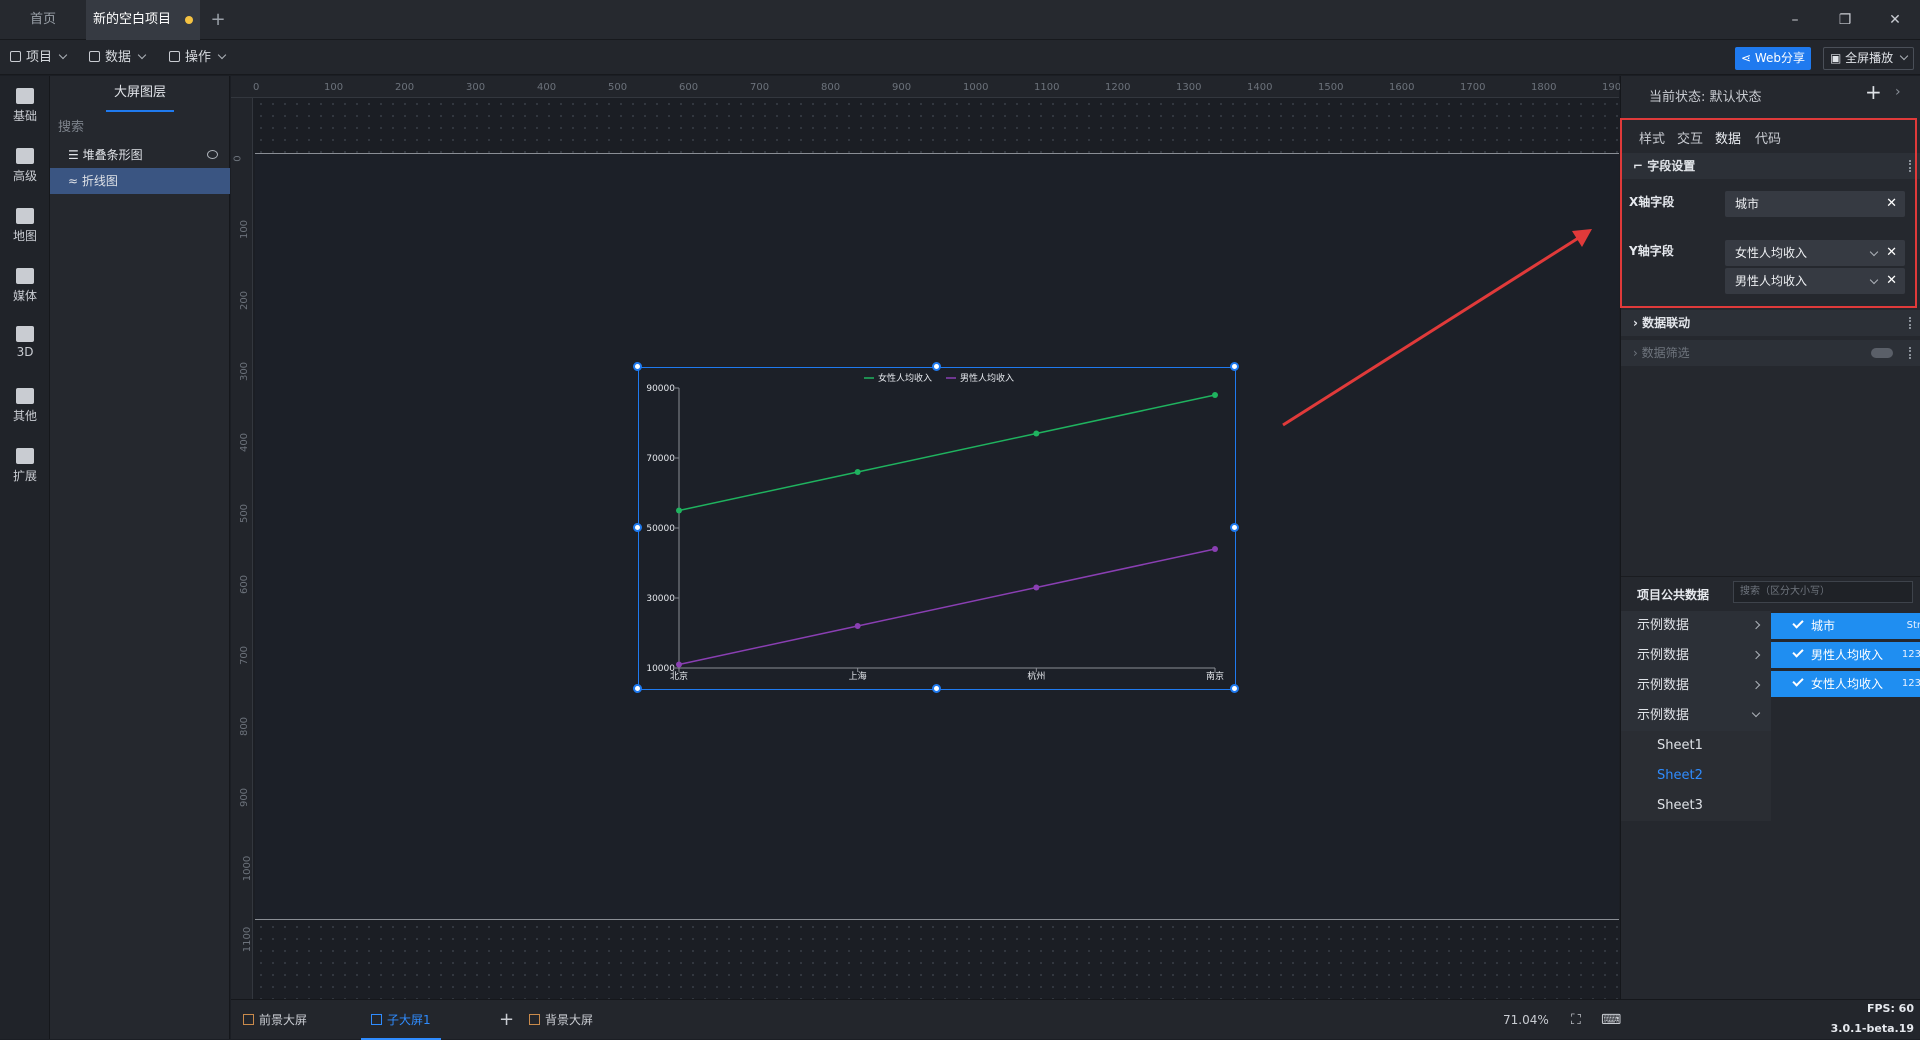  Describe the element at coordinates (25, 96) in the screenshot. I see `bar-chart-icon` at that location.